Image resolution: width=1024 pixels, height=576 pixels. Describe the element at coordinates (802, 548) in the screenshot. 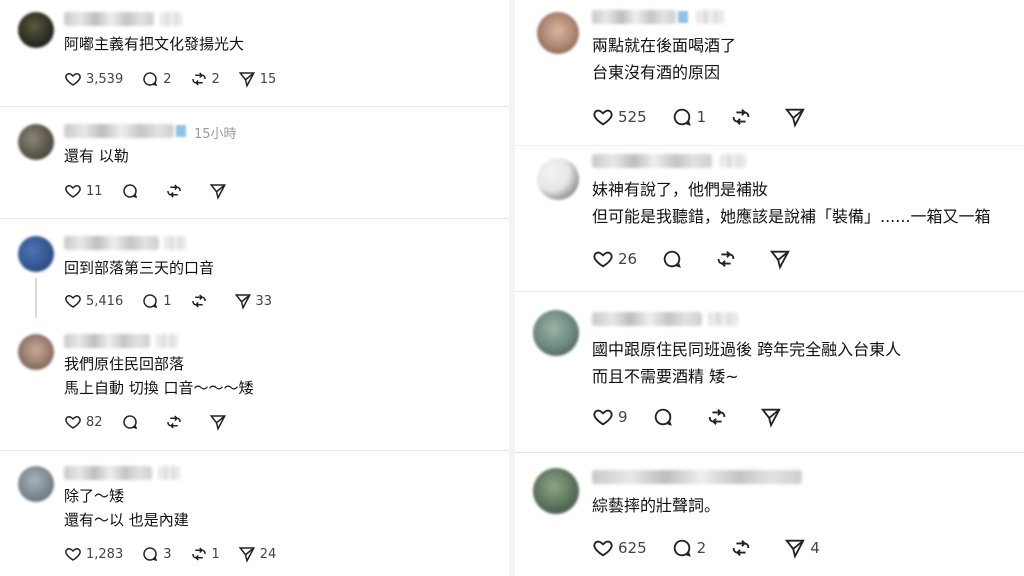

I see `share-button: 4` at that location.